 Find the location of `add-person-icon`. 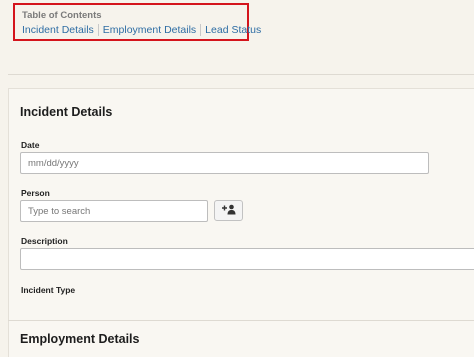

add-person-icon is located at coordinates (228, 211).